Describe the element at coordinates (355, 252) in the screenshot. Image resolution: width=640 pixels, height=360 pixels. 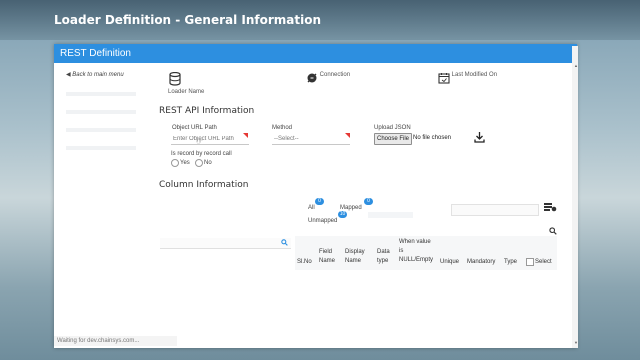
I see `header-text: Display` at that location.